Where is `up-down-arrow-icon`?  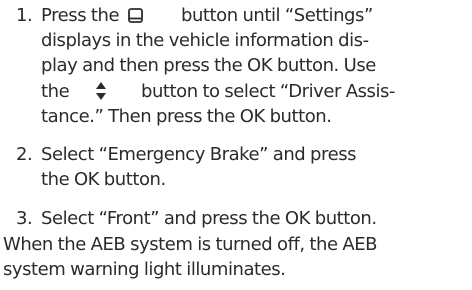
up-down-arrow-icon is located at coordinates (101, 91).